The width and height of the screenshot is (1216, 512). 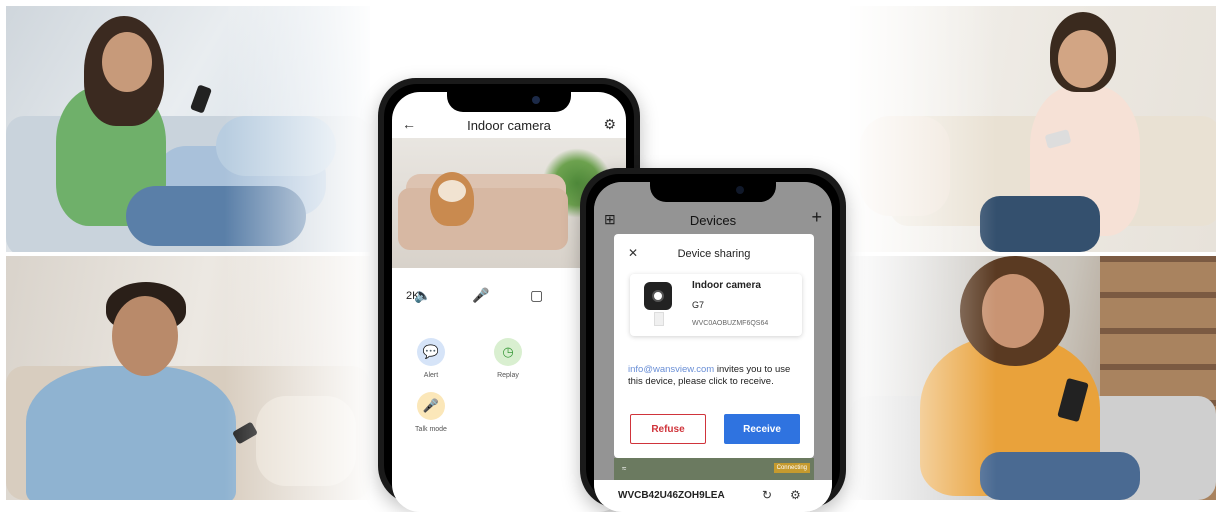 What do you see at coordinates (791, 468) in the screenshot?
I see `connecting-badge: Connecting` at bounding box center [791, 468].